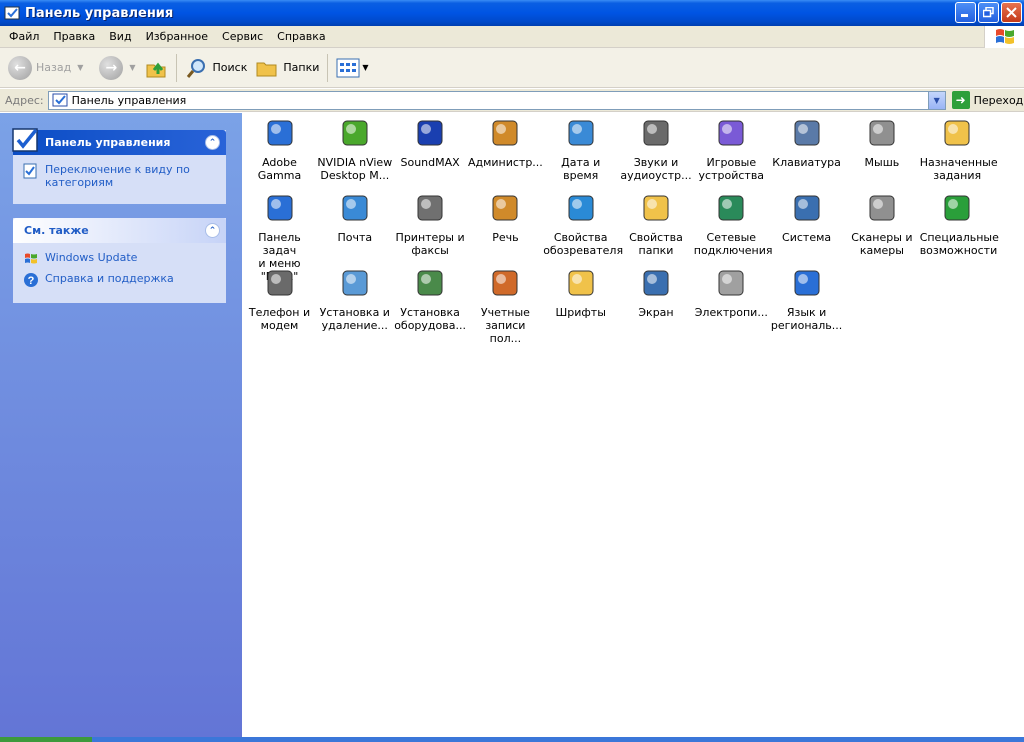 This screenshot has height=742, width=1024. Describe the element at coordinates (806, 143) in the screenshot. I see `control-panel-item: Клавиатура` at that location.